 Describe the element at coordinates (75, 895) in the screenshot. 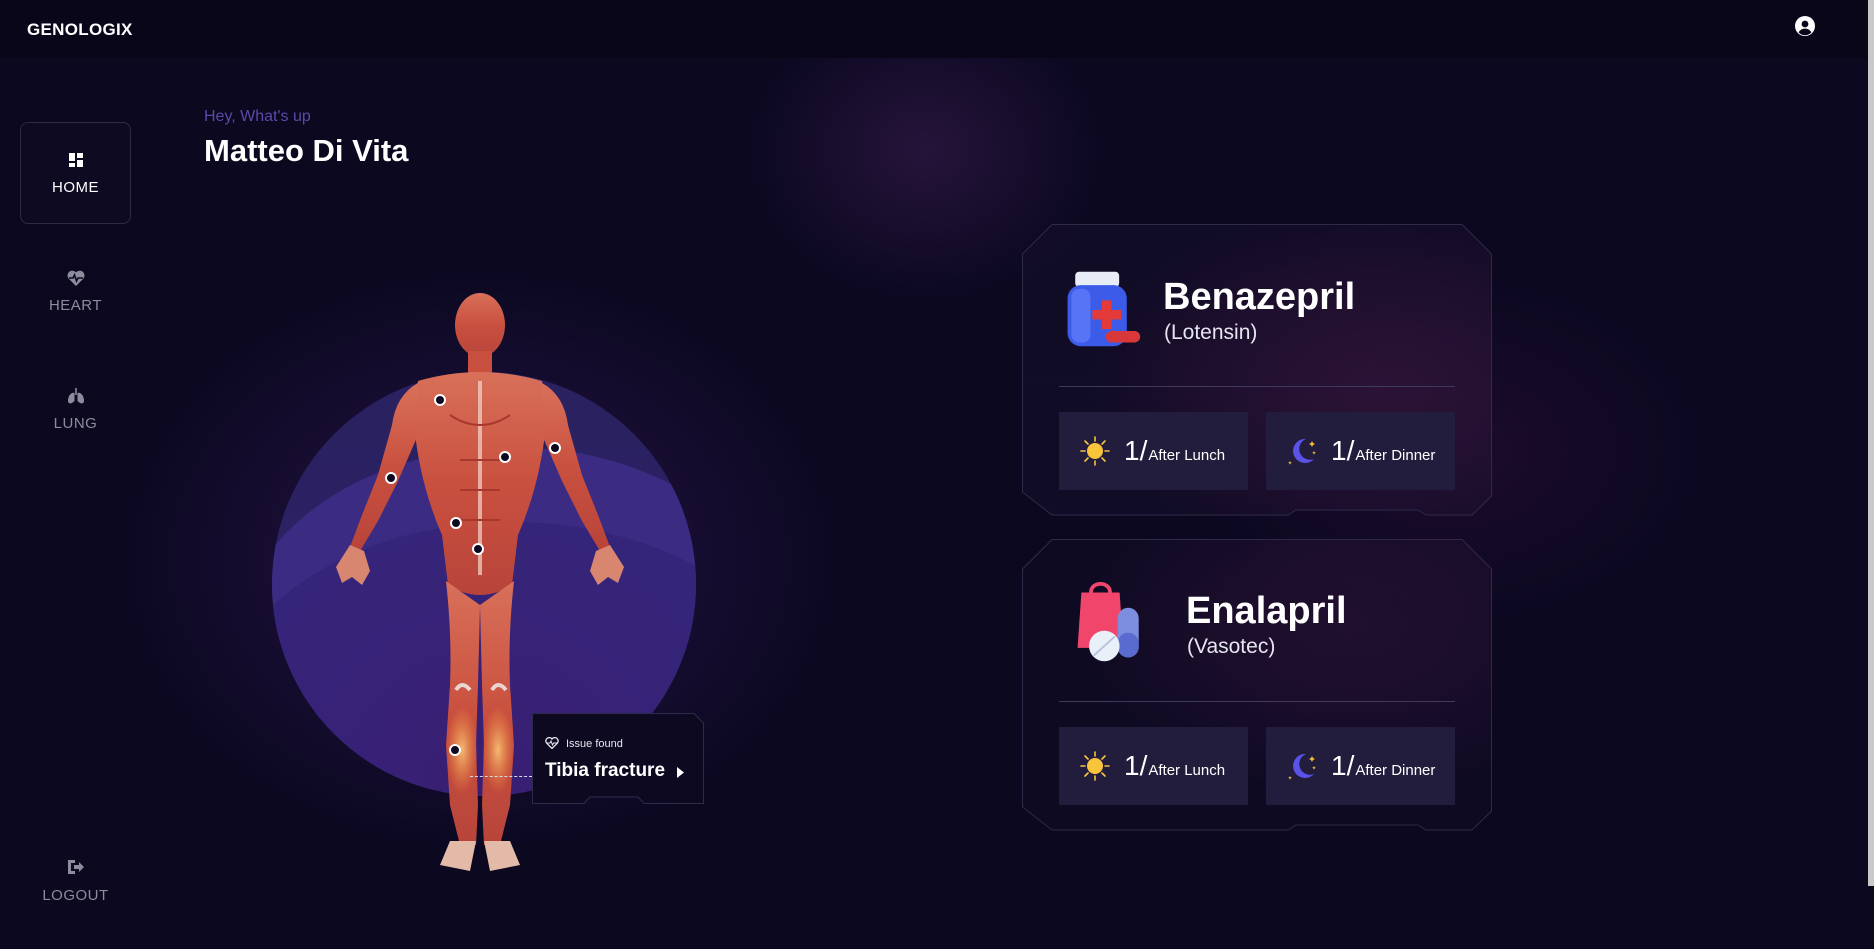

I see `logout-label: LOGOUT` at that location.